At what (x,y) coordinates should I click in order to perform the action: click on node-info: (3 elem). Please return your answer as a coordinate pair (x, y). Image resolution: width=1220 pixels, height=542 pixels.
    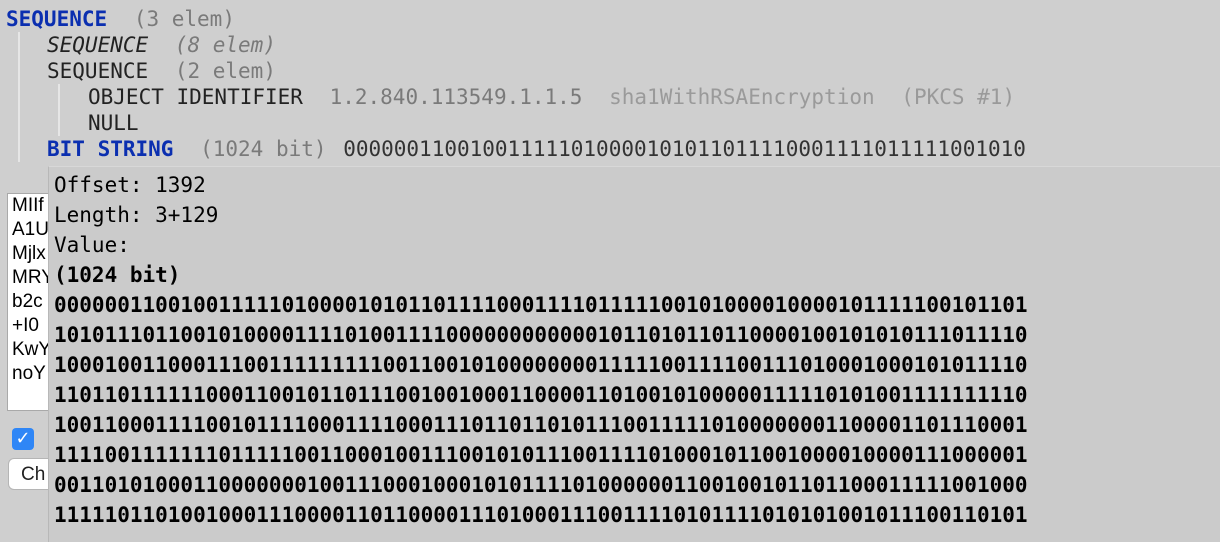
    Looking at the image, I should click on (184, 19).